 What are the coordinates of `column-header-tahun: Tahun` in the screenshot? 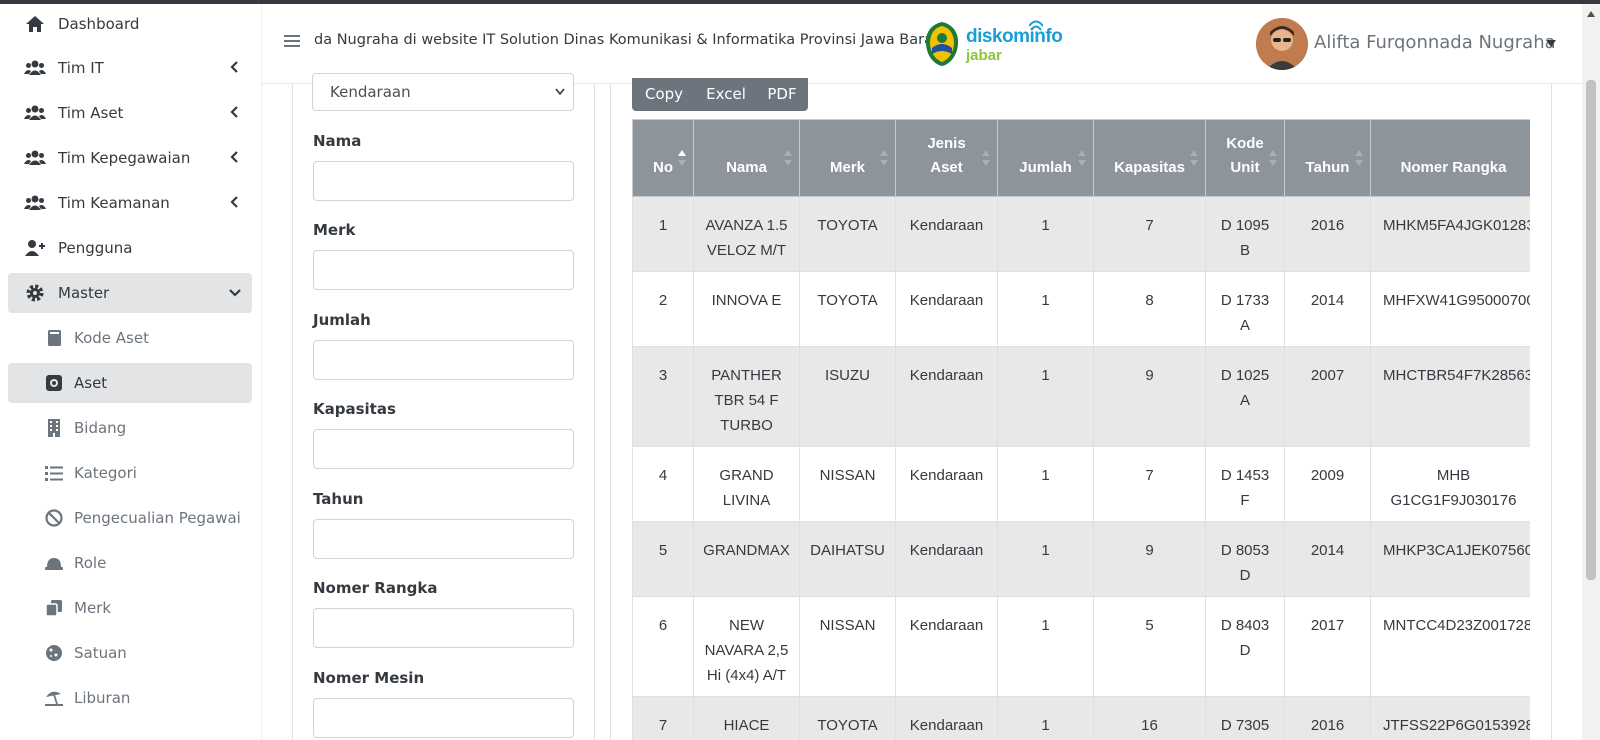 It's located at (1327, 158).